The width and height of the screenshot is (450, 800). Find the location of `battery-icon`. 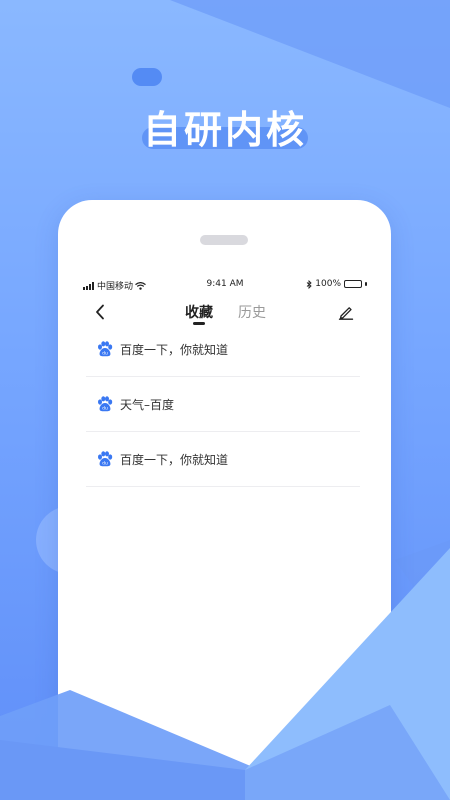

battery-icon is located at coordinates (353, 284).